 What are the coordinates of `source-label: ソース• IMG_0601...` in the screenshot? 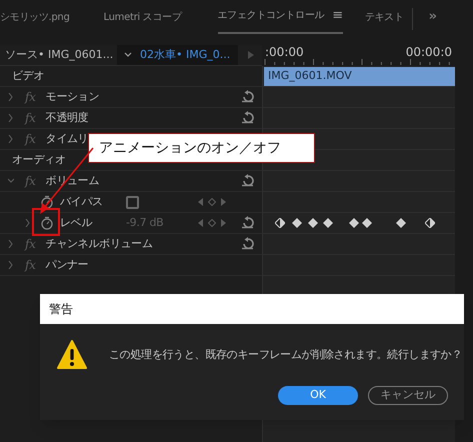 It's located at (59, 54).